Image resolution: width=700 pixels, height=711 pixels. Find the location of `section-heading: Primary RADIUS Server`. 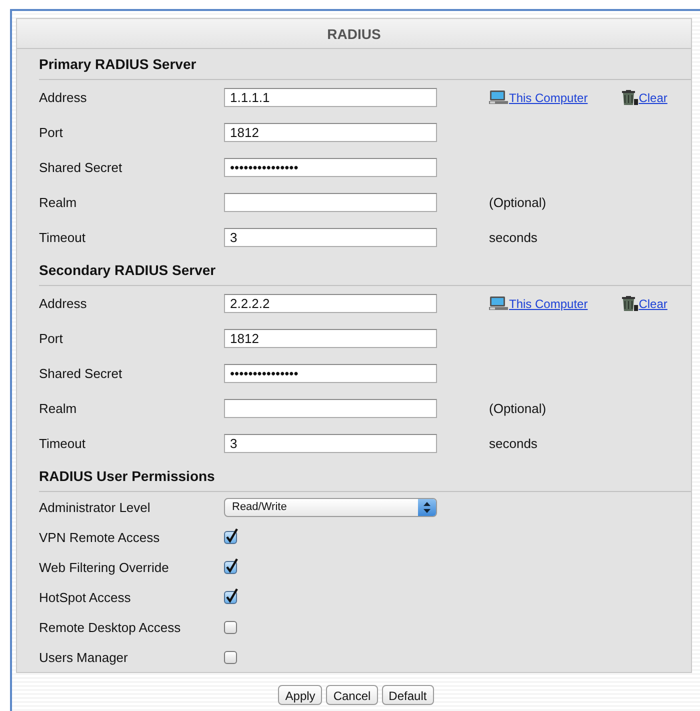

section-heading: Primary RADIUS Server is located at coordinates (117, 64).